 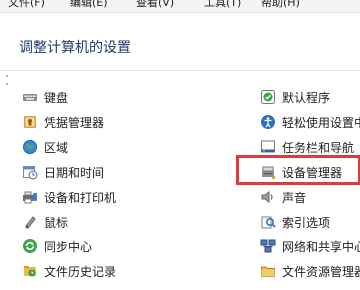 I want to click on item-ease-of-access: 轻松使用设置中, so click(x=310, y=122).